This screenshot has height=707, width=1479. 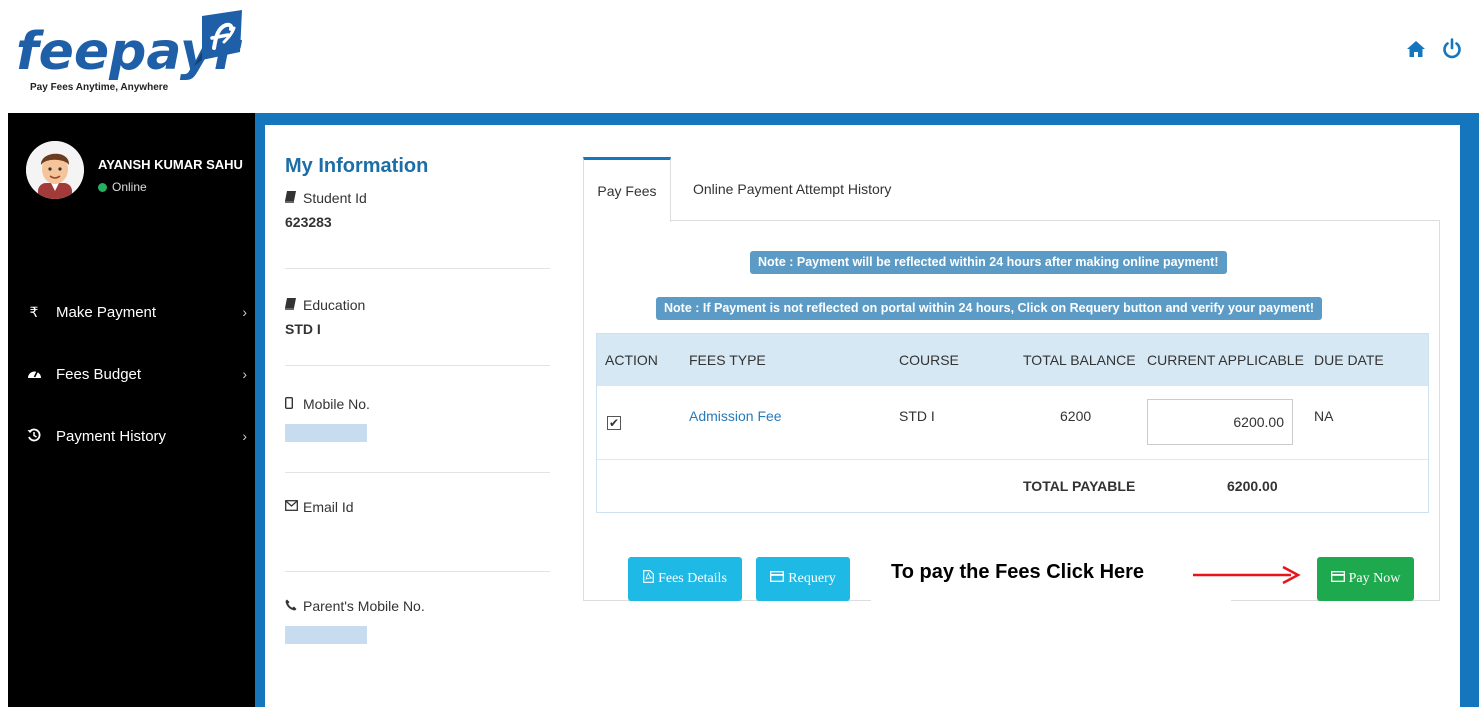 What do you see at coordinates (170, 187) in the screenshot?
I see `user-status: Online` at bounding box center [170, 187].